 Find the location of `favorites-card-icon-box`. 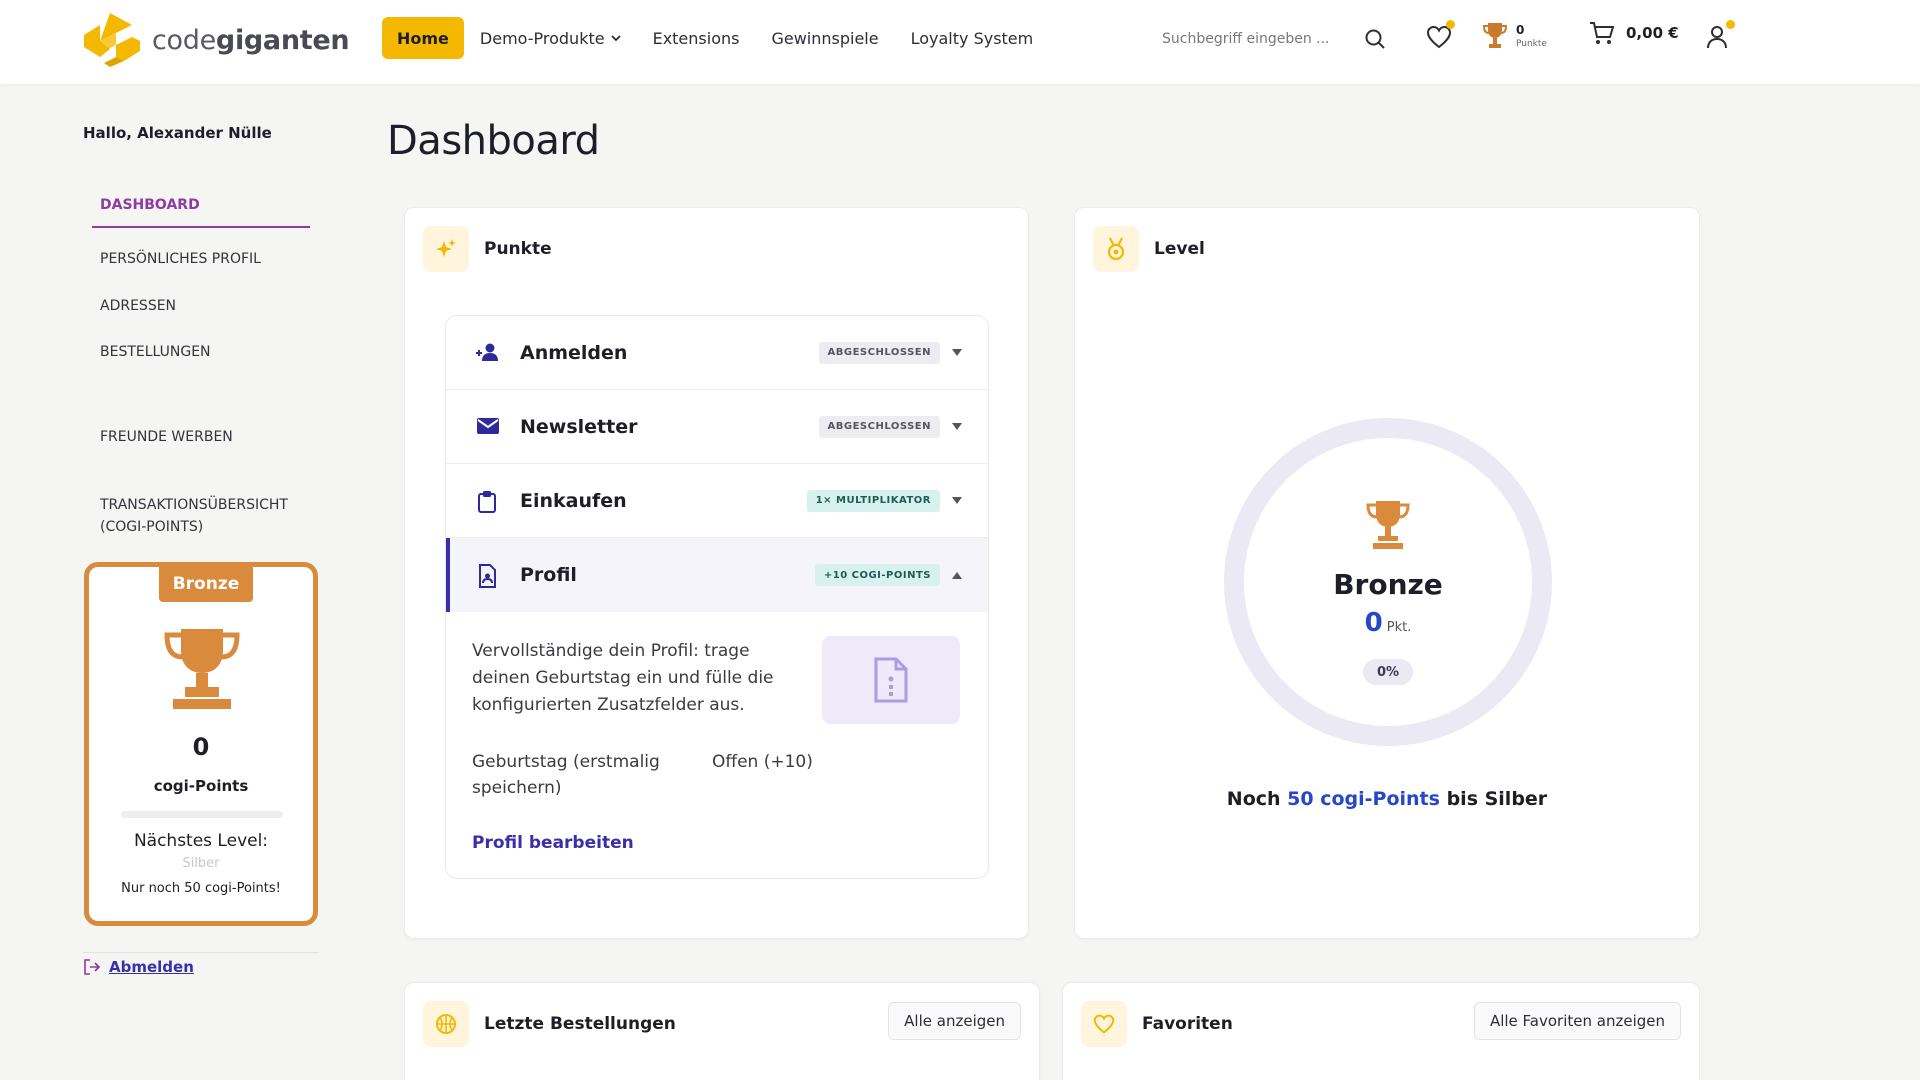

favorites-card-icon-box is located at coordinates (1104, 1024).